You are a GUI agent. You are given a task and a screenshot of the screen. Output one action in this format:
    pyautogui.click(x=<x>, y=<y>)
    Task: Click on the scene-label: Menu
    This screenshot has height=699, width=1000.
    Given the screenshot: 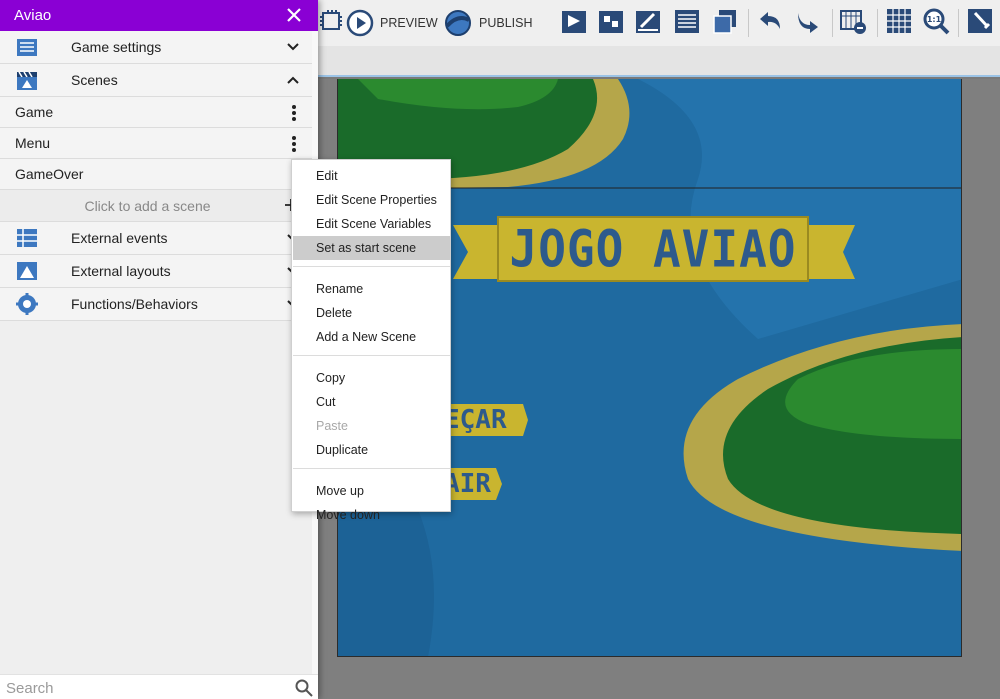 What is the action you would take?
    pyautogui.click(x=33, y=143)
    